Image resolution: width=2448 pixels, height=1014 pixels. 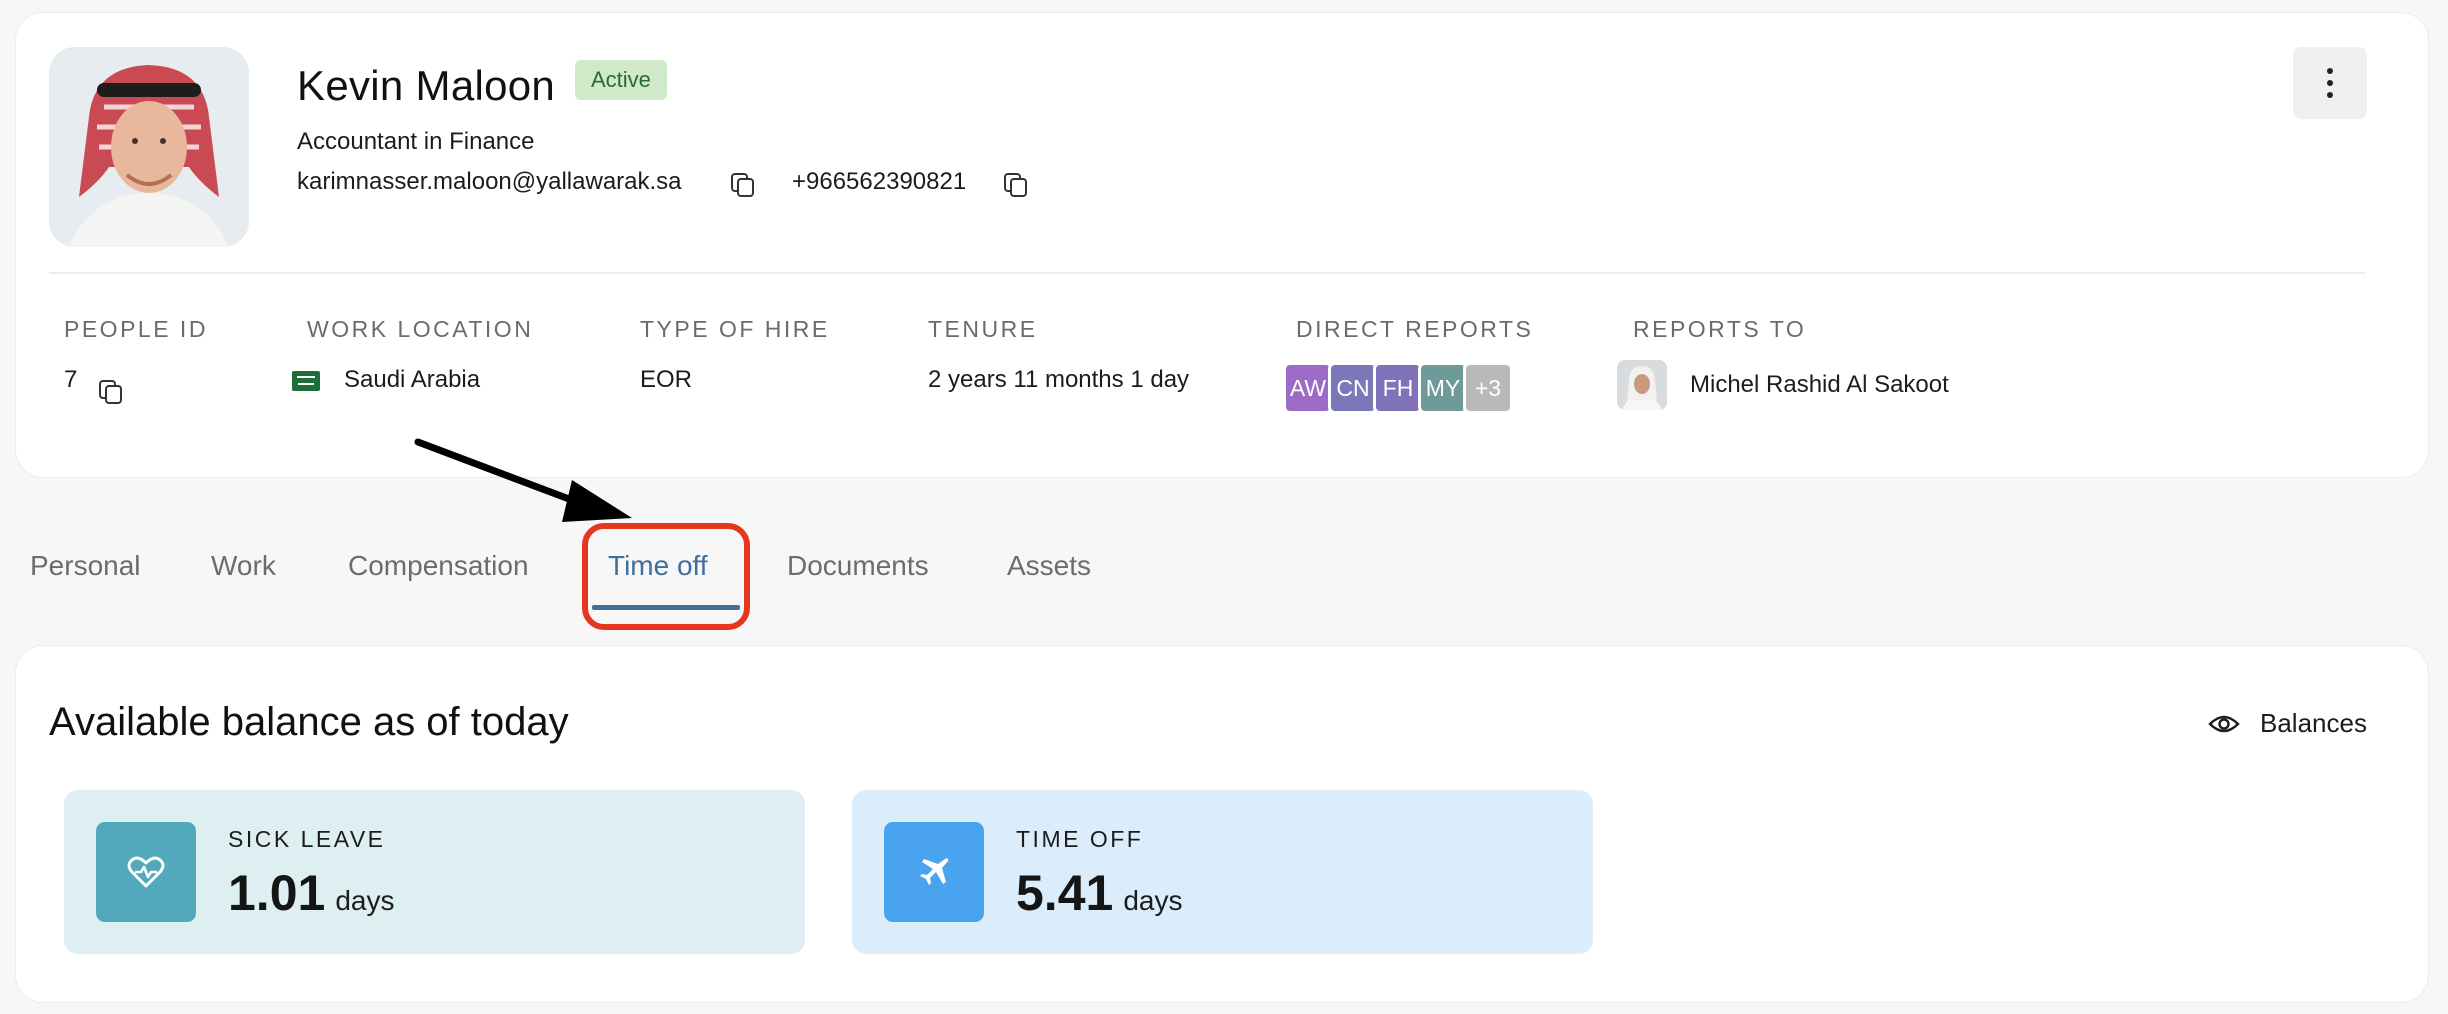 I want to click on copy-email-button, so click(x=743, y=185).